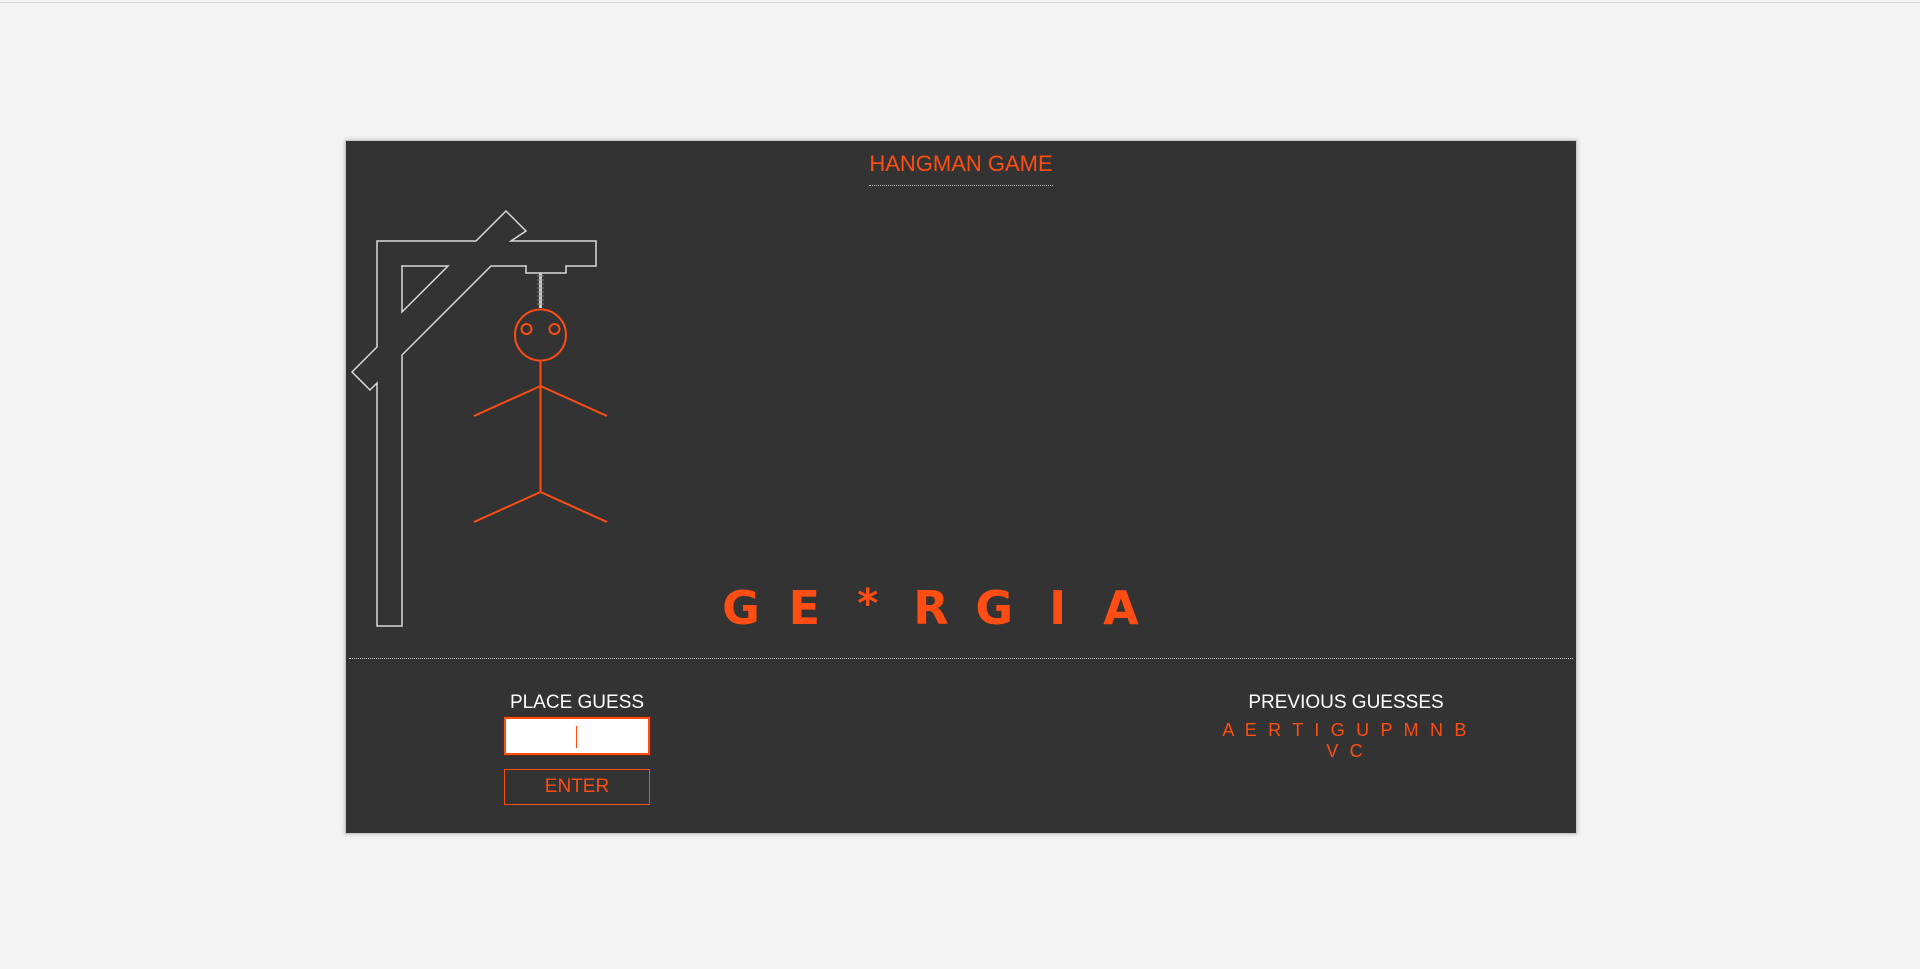 The image size is (1920, 969). Describe the element at coordinates (577, 702) in the screenshot. I see `place-guess-label: PLACE GUESS` at that location.